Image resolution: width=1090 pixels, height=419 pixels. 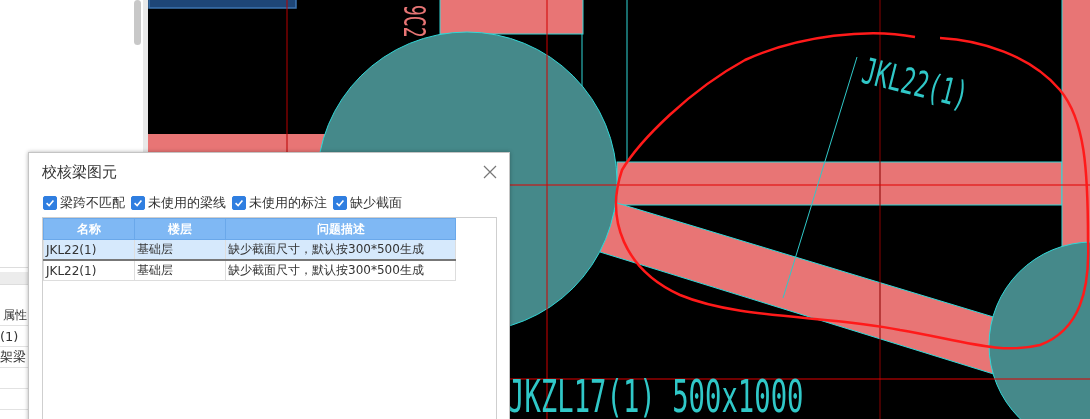 I want to click on checkbox-label: 未使用的标注, so click(x=288, y=203).